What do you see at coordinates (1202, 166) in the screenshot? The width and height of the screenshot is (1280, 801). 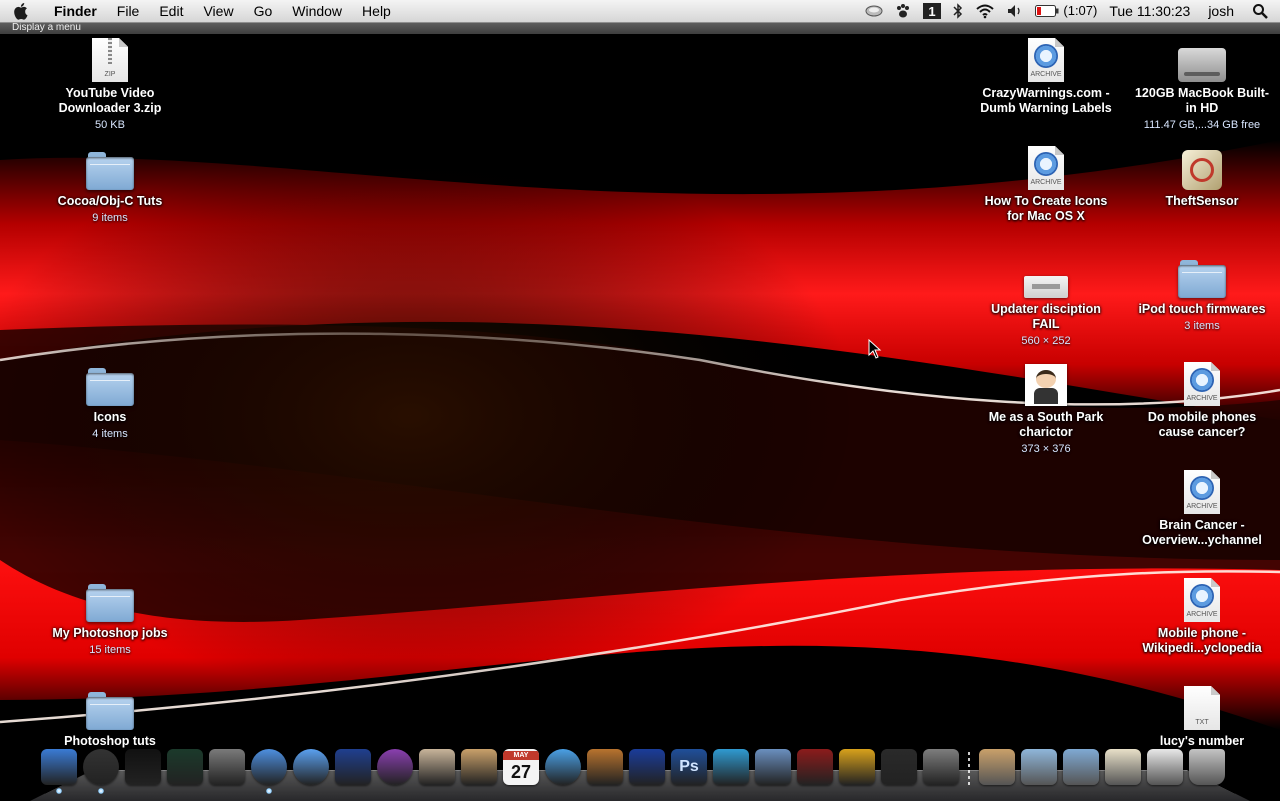 I see `application-icon` at bounding box center [1202, 166].